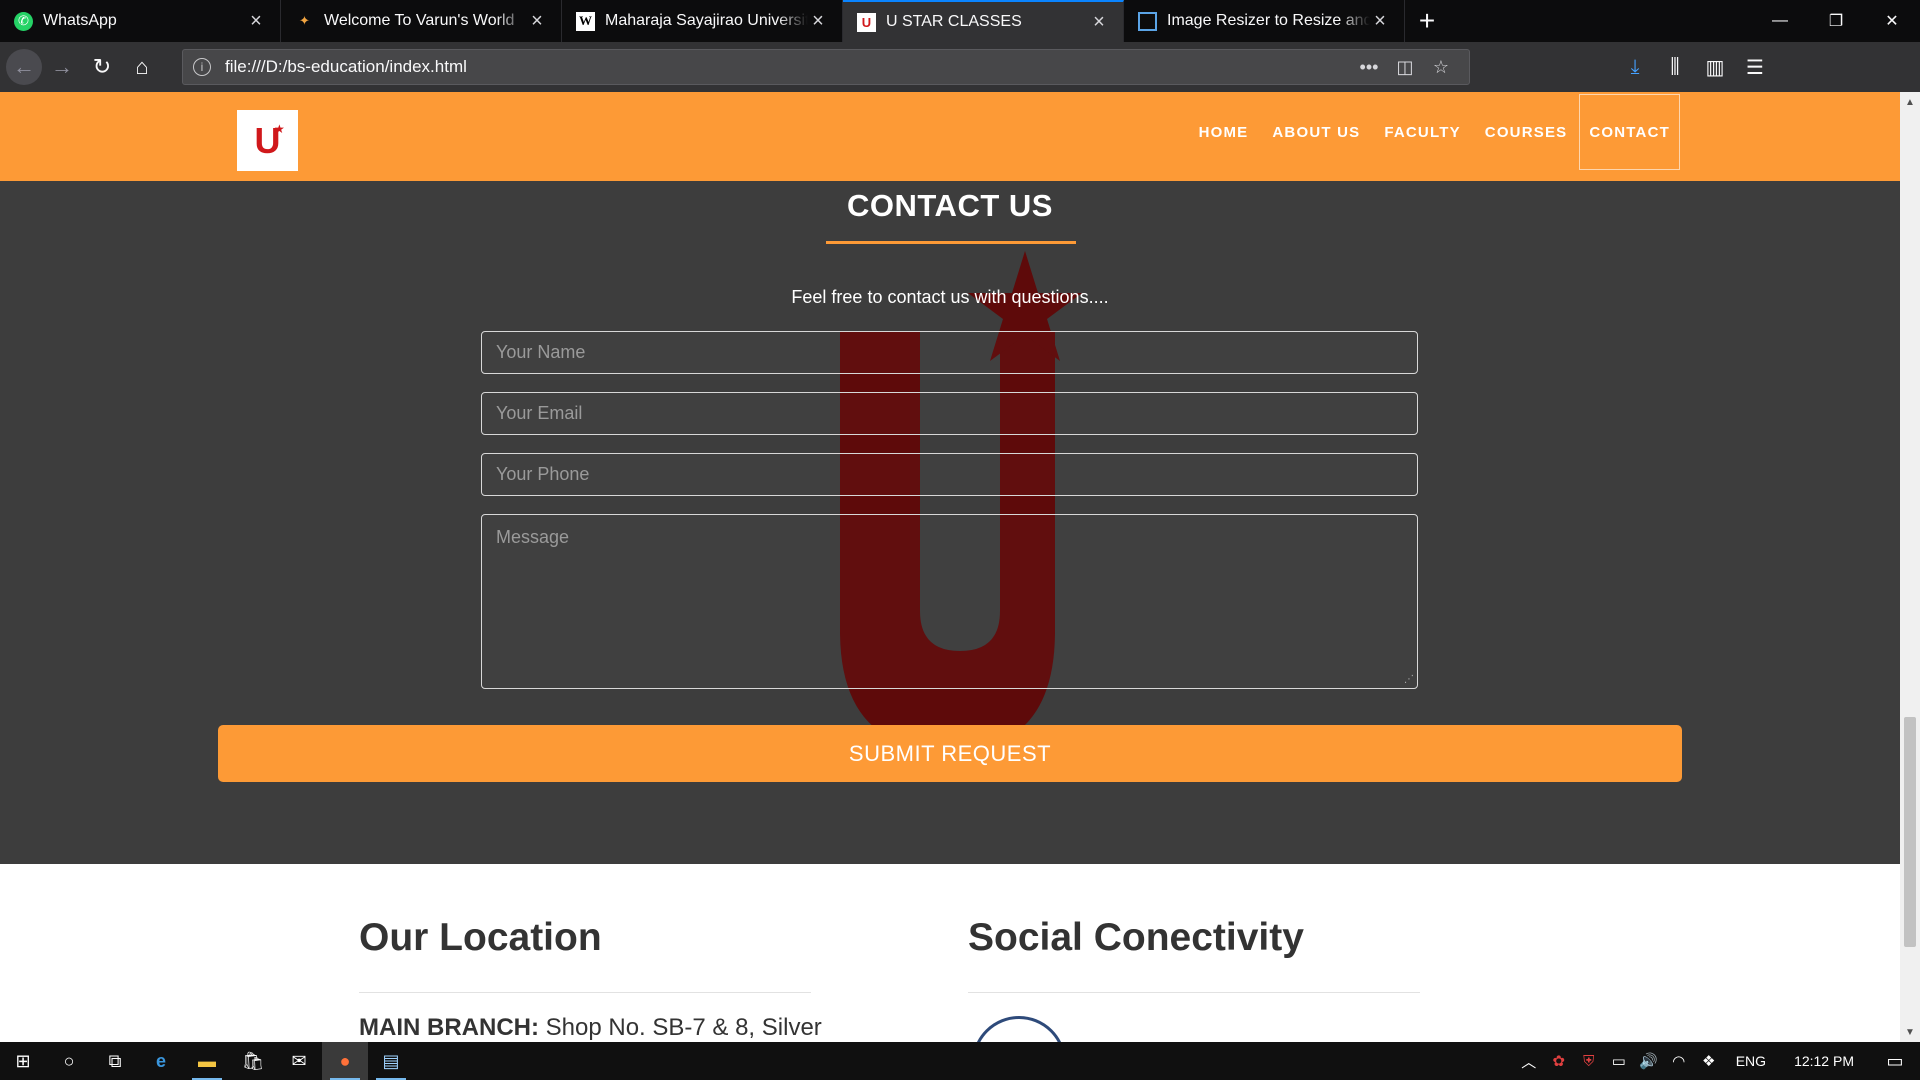  Describe the element at coordinates (304, 20) in the screenshot. I see `star-icon: ✦` at that location.